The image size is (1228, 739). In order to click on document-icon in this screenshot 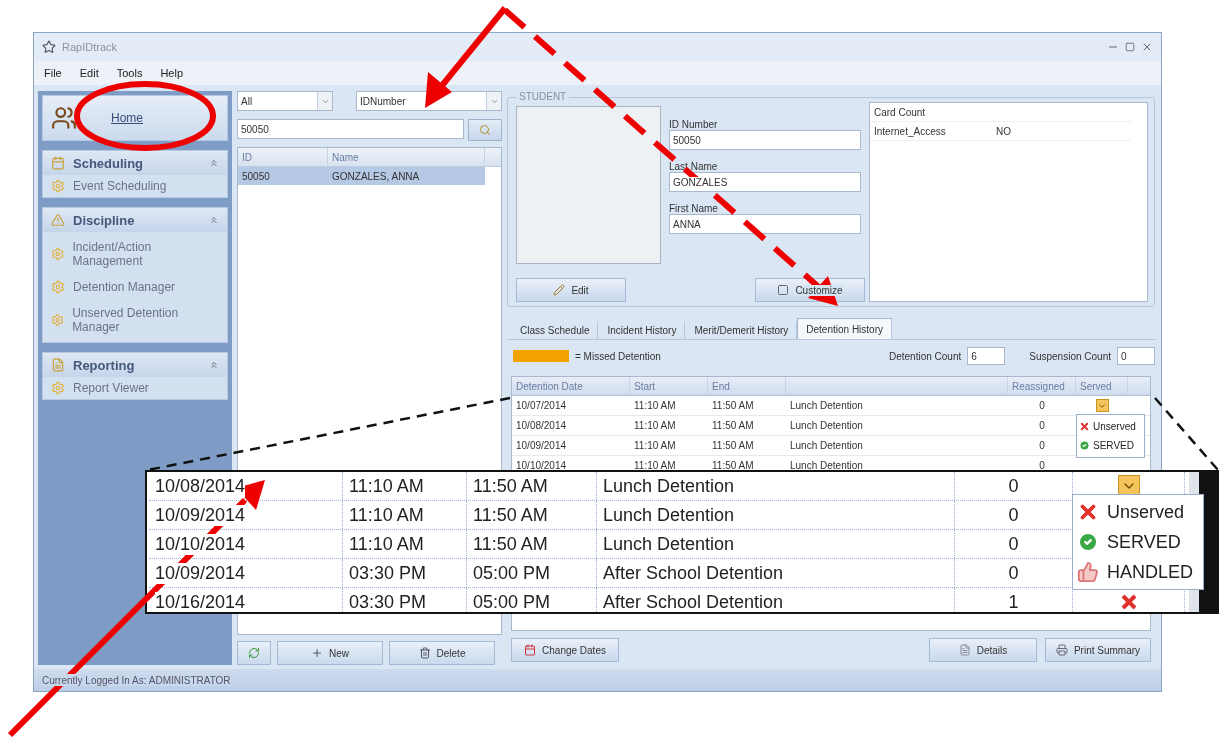, I will do `click(964, 650)`.